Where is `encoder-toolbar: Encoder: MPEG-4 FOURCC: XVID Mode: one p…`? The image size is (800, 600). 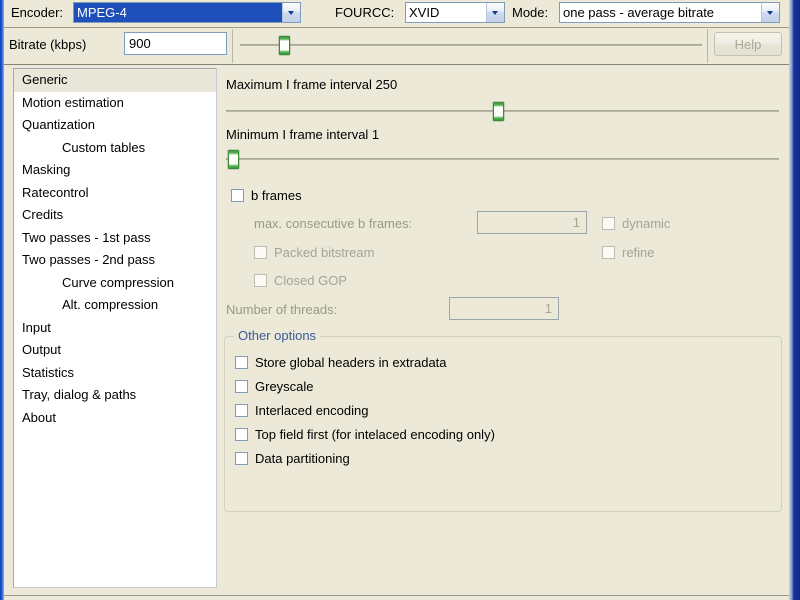 encoder-toolbar: Encoder: MPEG-4 FOURCC: XVID Mode: one p… is located at coordinates (396, 14).